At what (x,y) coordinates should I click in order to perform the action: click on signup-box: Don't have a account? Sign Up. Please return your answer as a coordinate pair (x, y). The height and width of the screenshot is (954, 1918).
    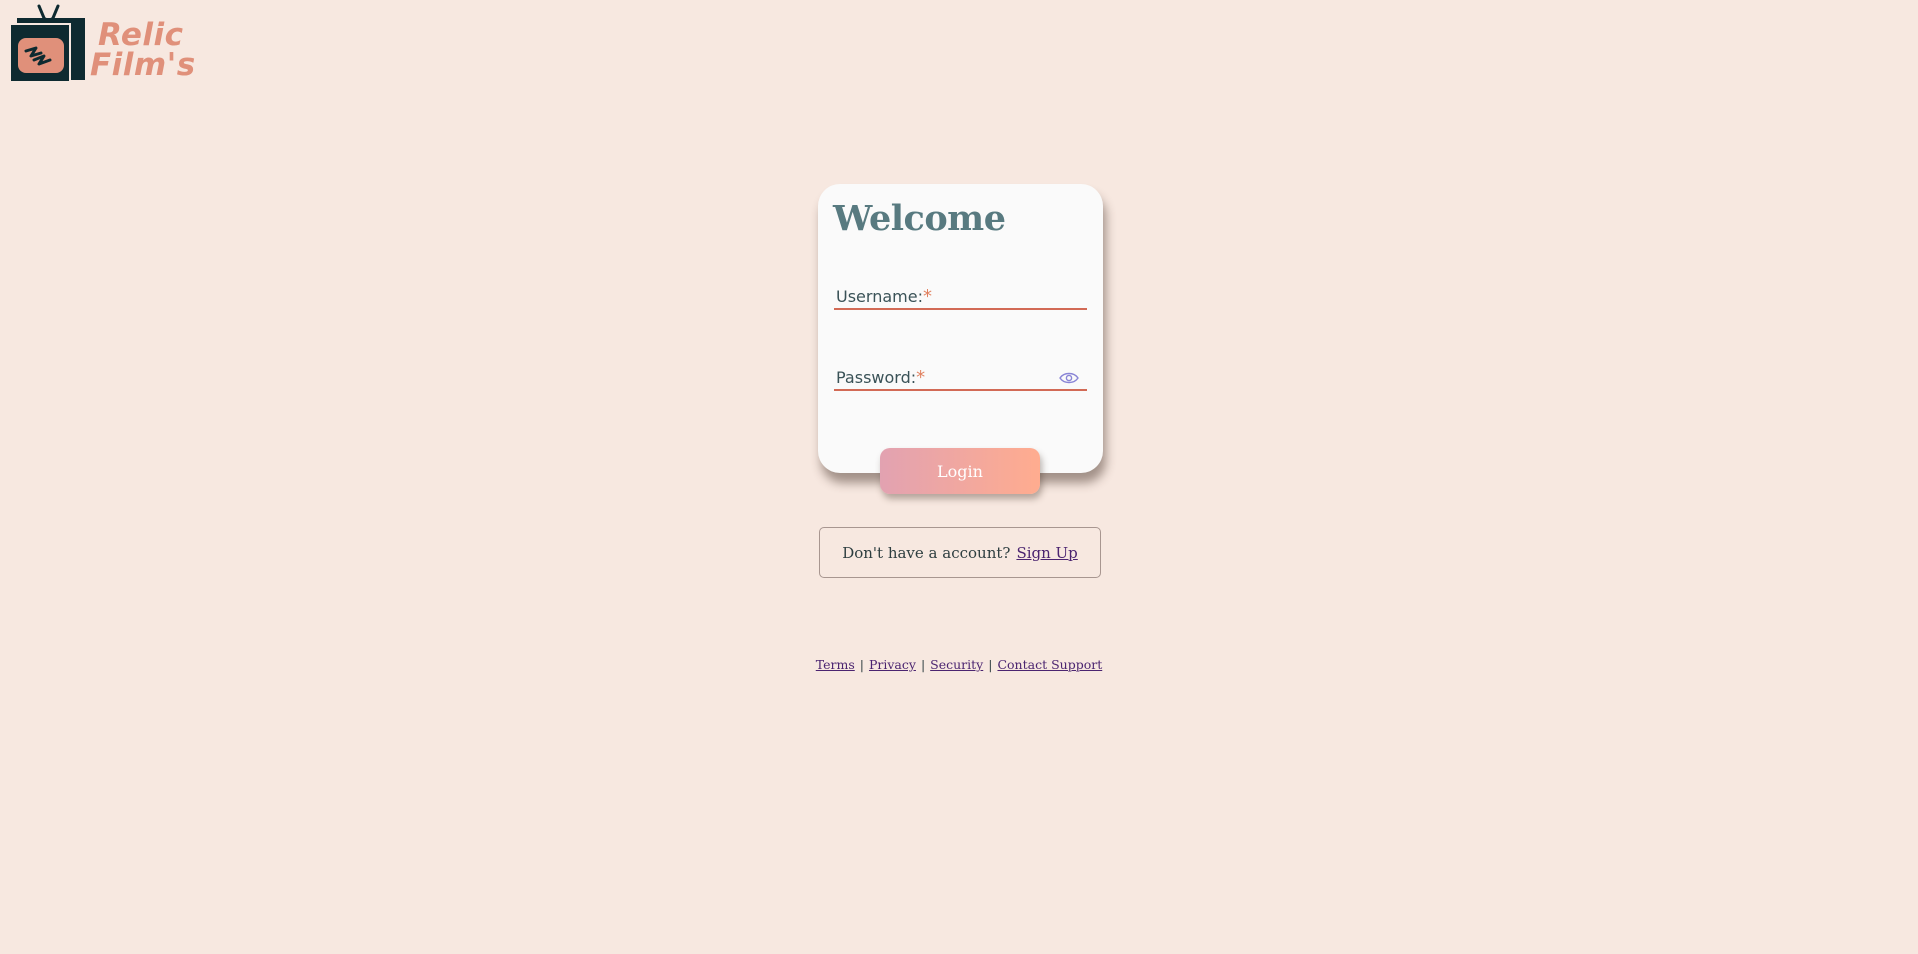
    Looking at the image, I should click on (960, 552).